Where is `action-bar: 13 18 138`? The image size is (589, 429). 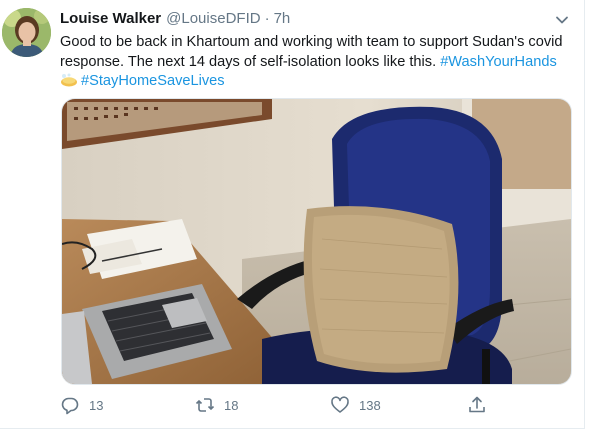
action-bar: 13 18 138 is located at coordinates (320, 405).